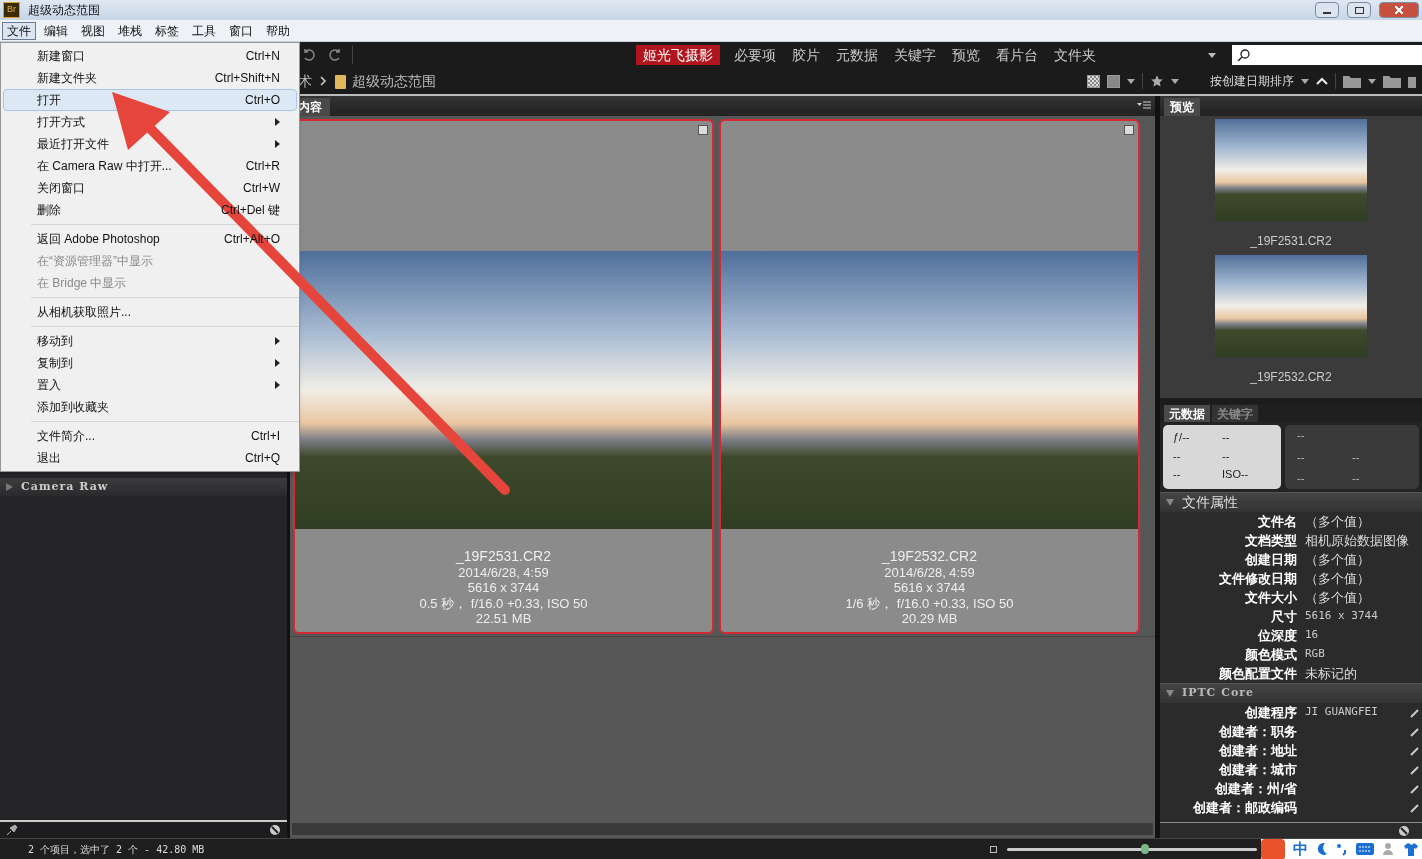 This screenshot has height=859, width=1422. I want to click on menu-bar-item: 标签, so click(167, 30).